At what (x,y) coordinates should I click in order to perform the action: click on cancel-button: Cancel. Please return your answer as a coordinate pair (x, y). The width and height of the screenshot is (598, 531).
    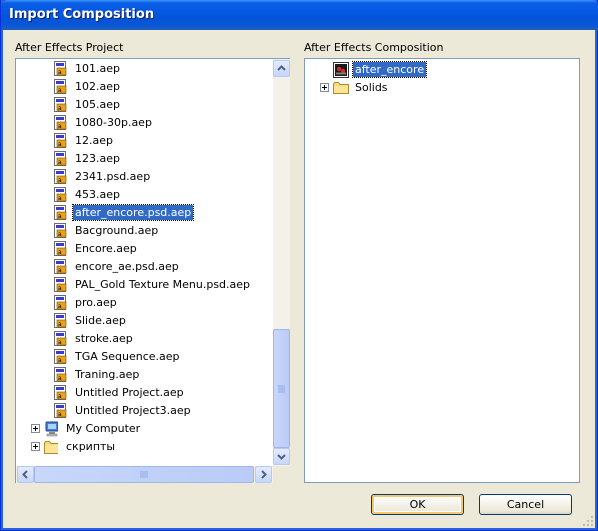
    Looking at the image, I should click on (525, 504).